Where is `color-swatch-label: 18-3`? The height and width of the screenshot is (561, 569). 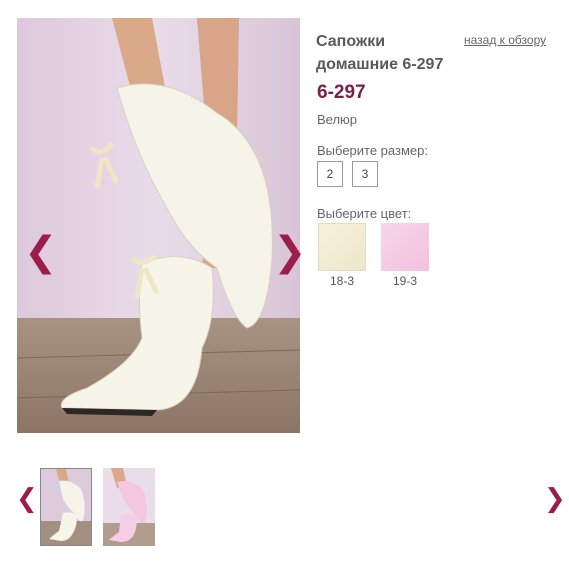
color-swatch-label: 18-3 is located at coordinates (342, 281).